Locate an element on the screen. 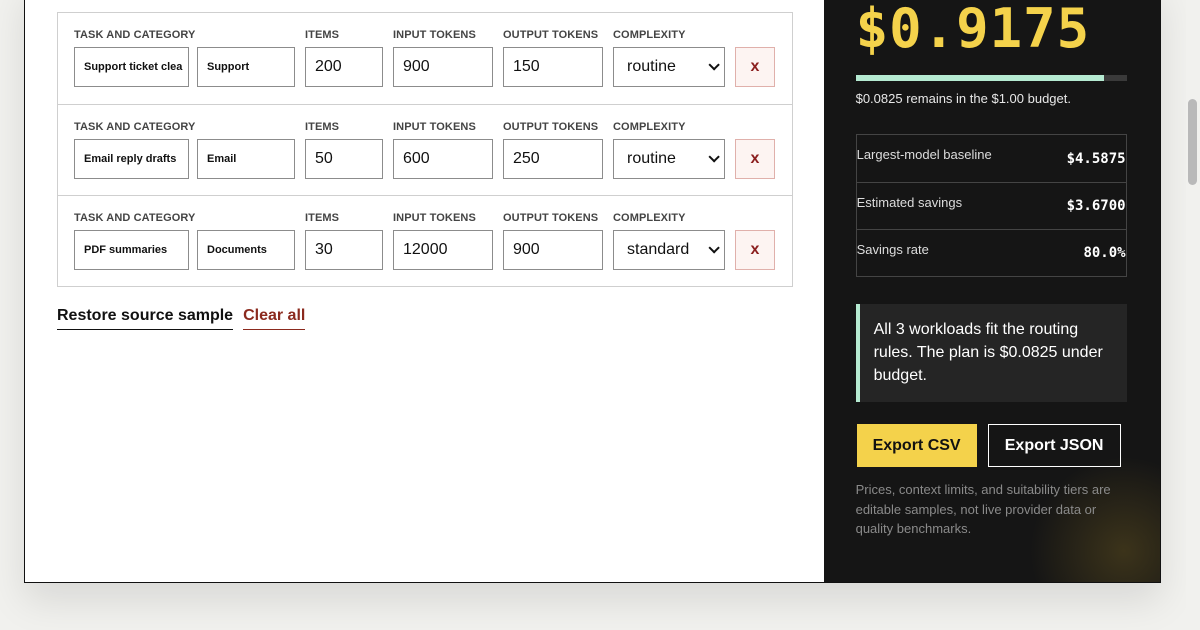 The width and height of the screenshot is (1200, 630). items-input: 50 is located at coordinates (344, 159).